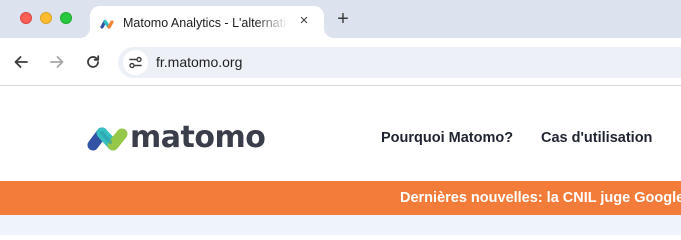 This screenshot has height=240, width=681. Describe the element at coordinates (107, 22) in the screenshot. I see `matomo-favicon-icon` at that location.